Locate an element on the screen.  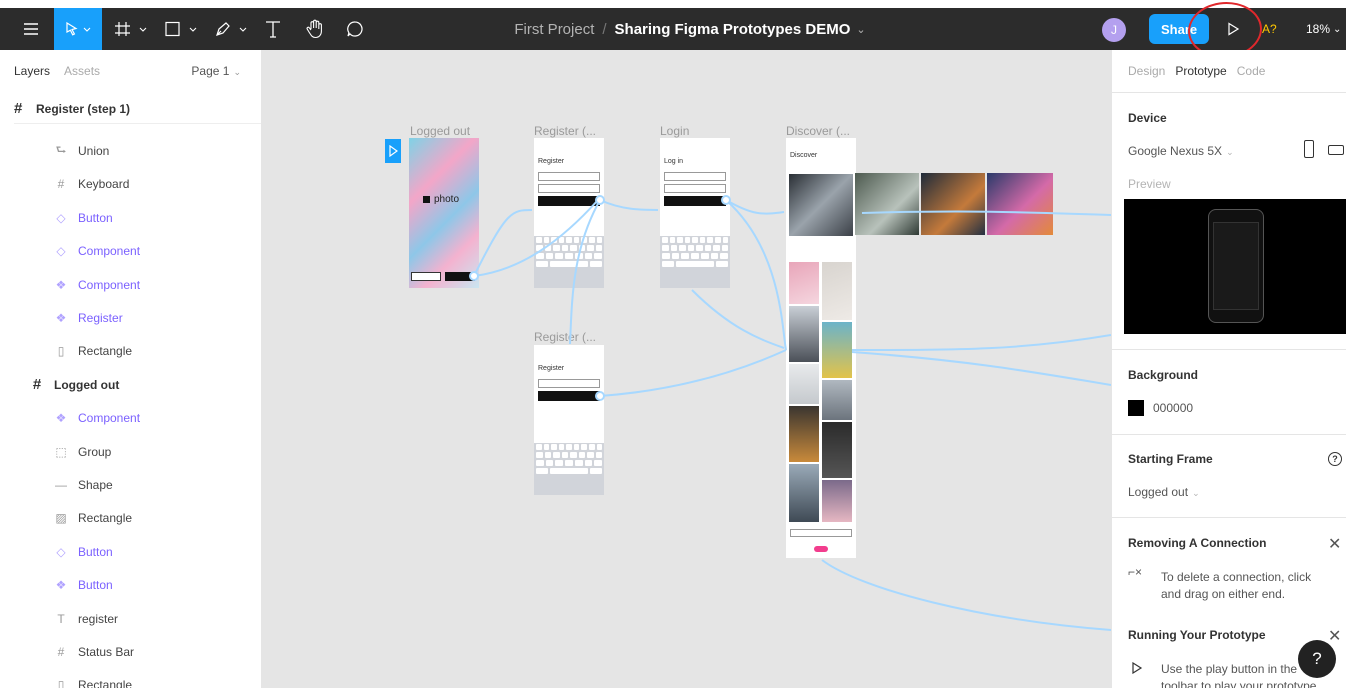
register-frame-2: Register is located at coordinates (569, 420).